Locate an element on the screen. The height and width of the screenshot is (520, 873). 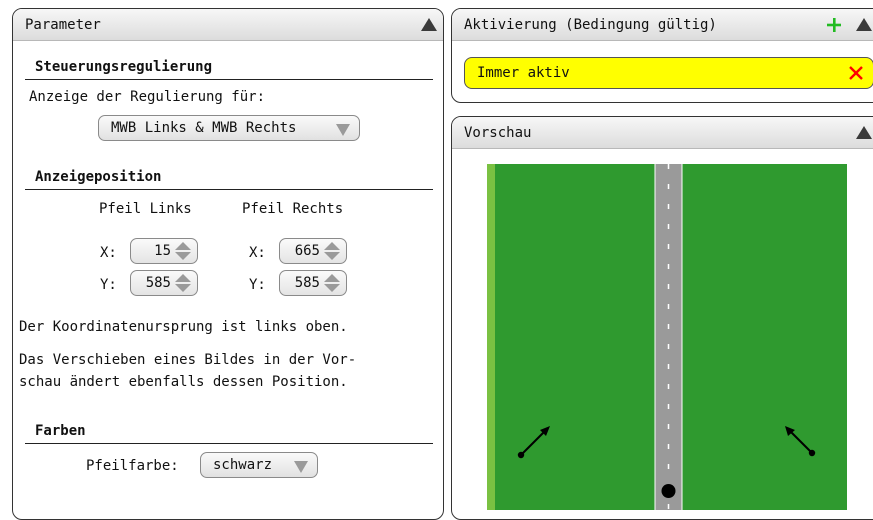
regulierung-select-value: MWB Links & MWB Rechts is located at coordinates (204, 128).